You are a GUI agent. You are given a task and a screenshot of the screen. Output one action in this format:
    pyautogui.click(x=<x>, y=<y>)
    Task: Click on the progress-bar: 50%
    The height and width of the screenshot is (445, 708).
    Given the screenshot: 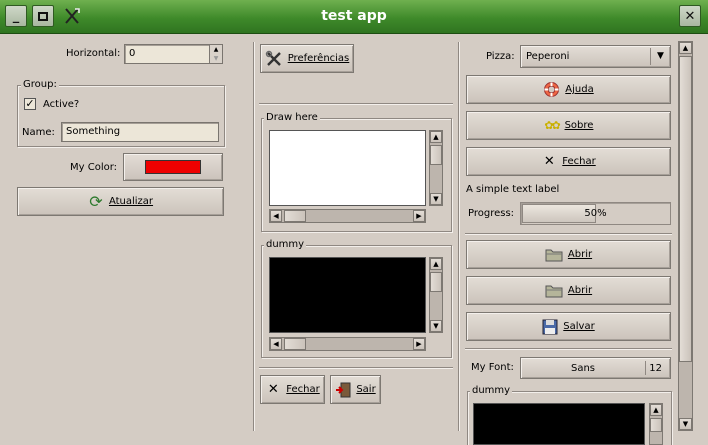 What is the action you would take?
    pyautogui.click(x=595, y=213)
    